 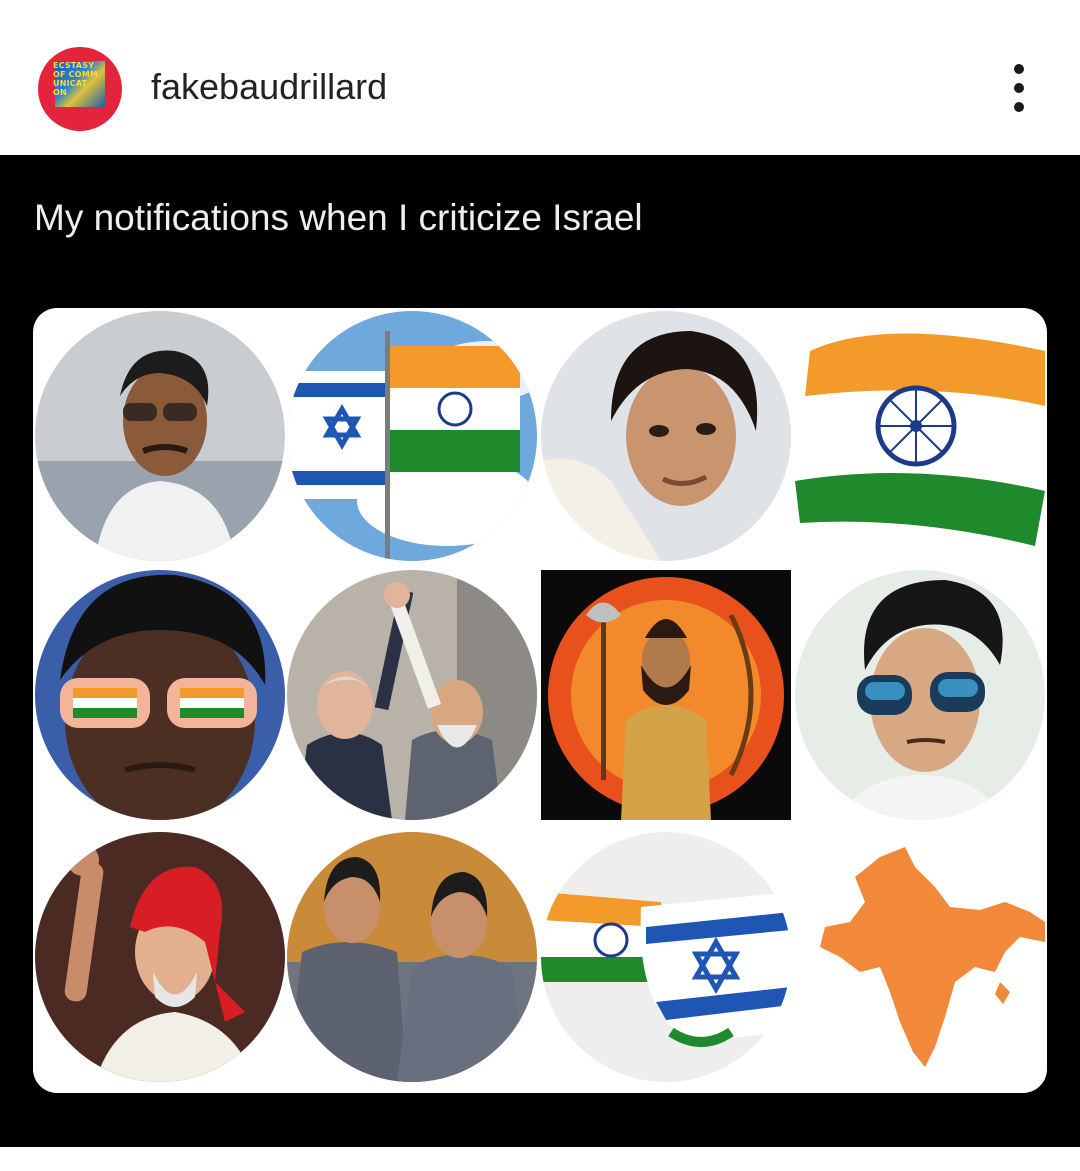 I want to click on profile-avatar: ECSTASY OF COMM UNICAT ON, so click(x=80, y=89).